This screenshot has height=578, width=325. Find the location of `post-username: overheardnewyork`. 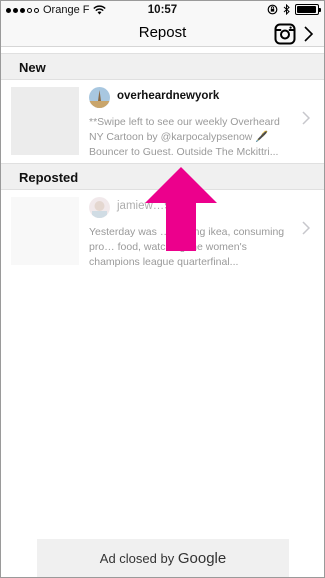

post-username: overheardnewyork is located at coordinates (168, 96).